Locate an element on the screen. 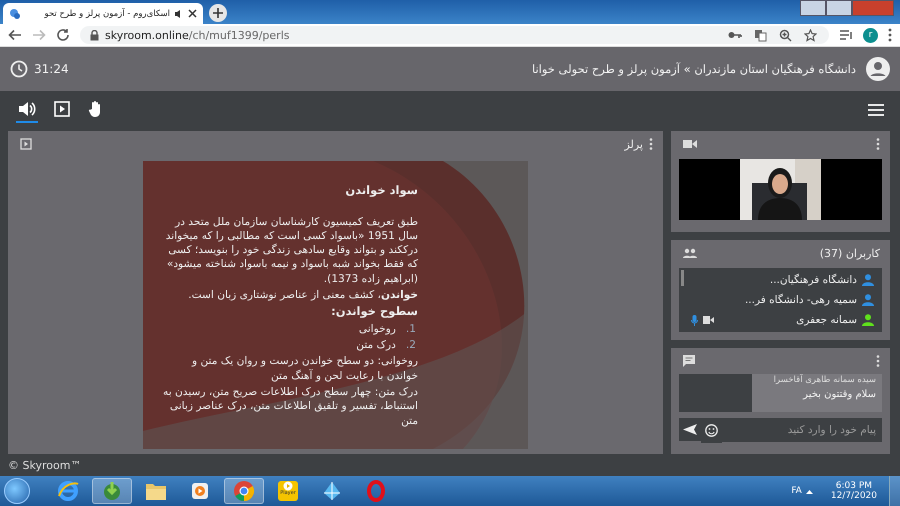  chat-icon is located at coordinates (689, 361).